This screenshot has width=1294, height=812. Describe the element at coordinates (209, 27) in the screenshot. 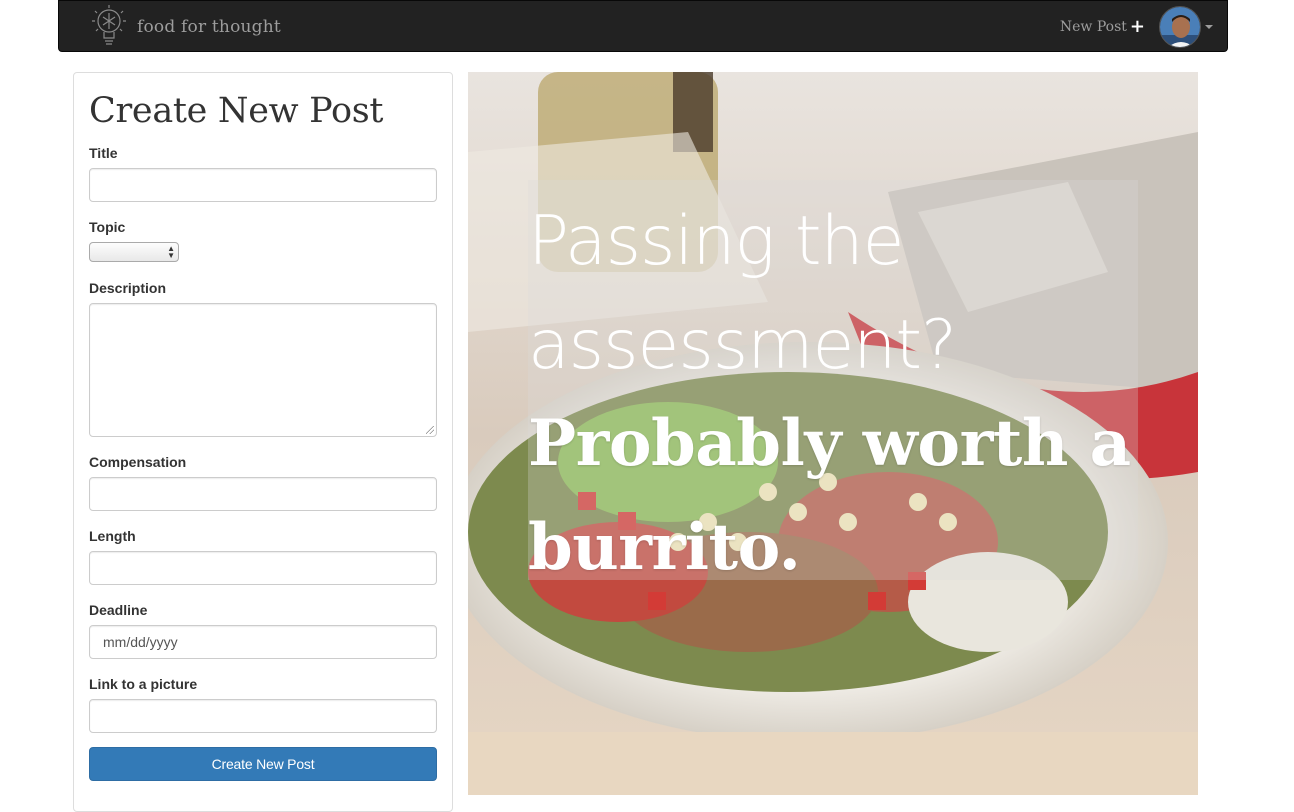

I see `brand-name: food for thought` at that location.